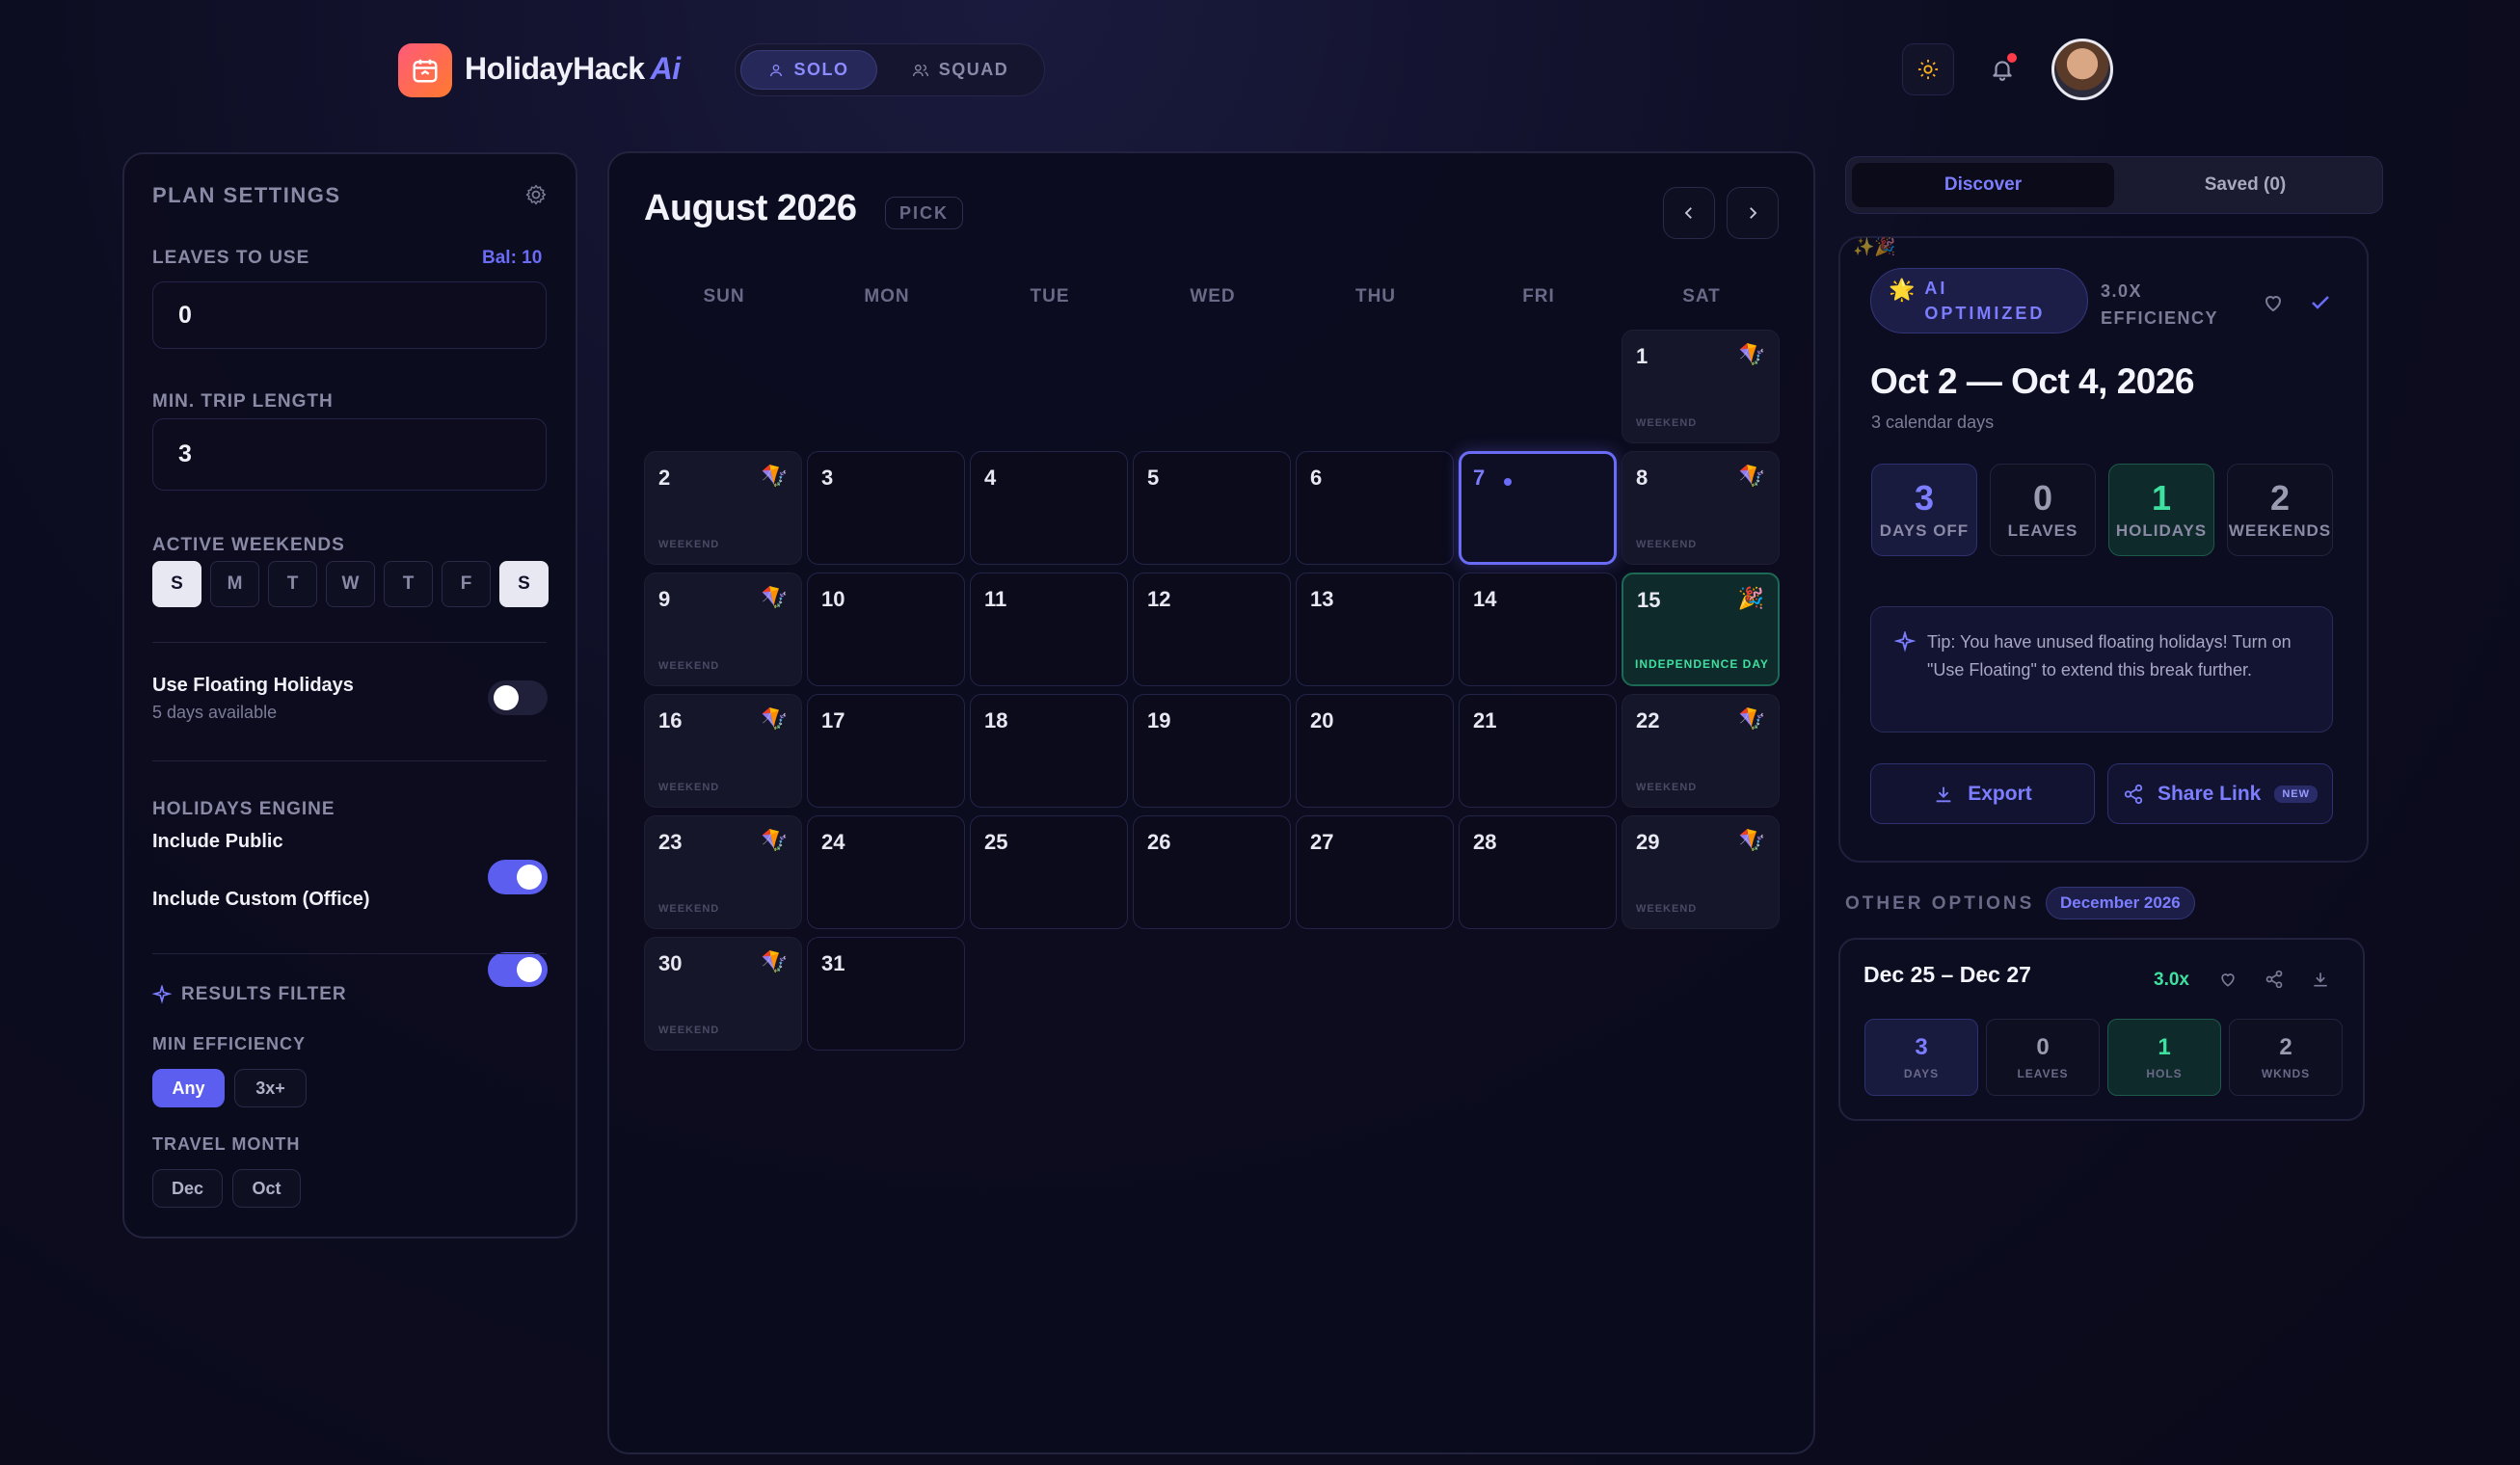 Image resolution: width=2520 pixels, height=1465 pixels. Describe the element at coordinates (250, 994) in the screenshot. I see `results-filter-header: RESULTS FILTER` at that location.